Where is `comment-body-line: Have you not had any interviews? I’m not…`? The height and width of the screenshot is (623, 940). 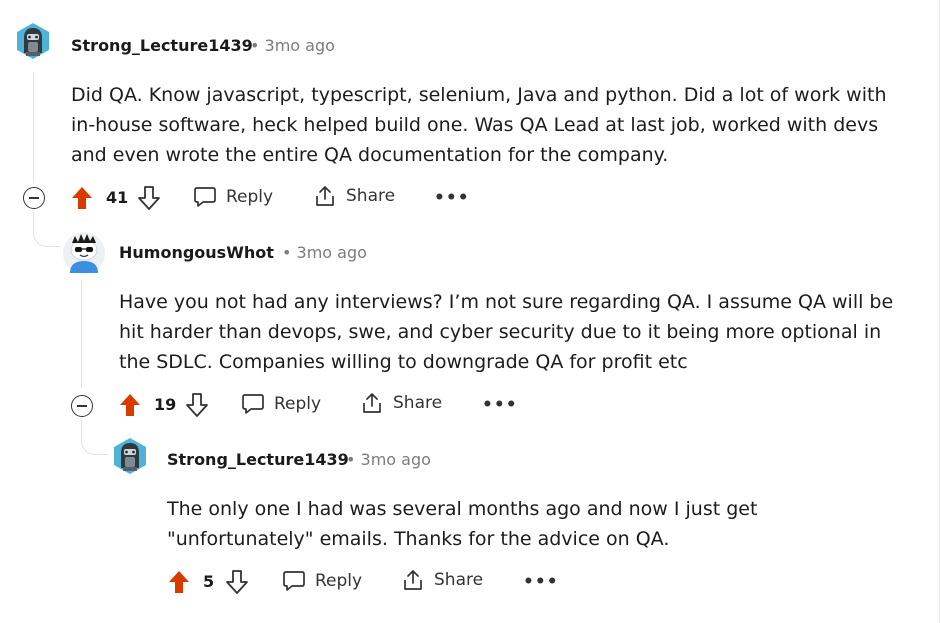
comment-body-line: Have you not had any interviews? I’m not… is located at coordinates (506, 302).